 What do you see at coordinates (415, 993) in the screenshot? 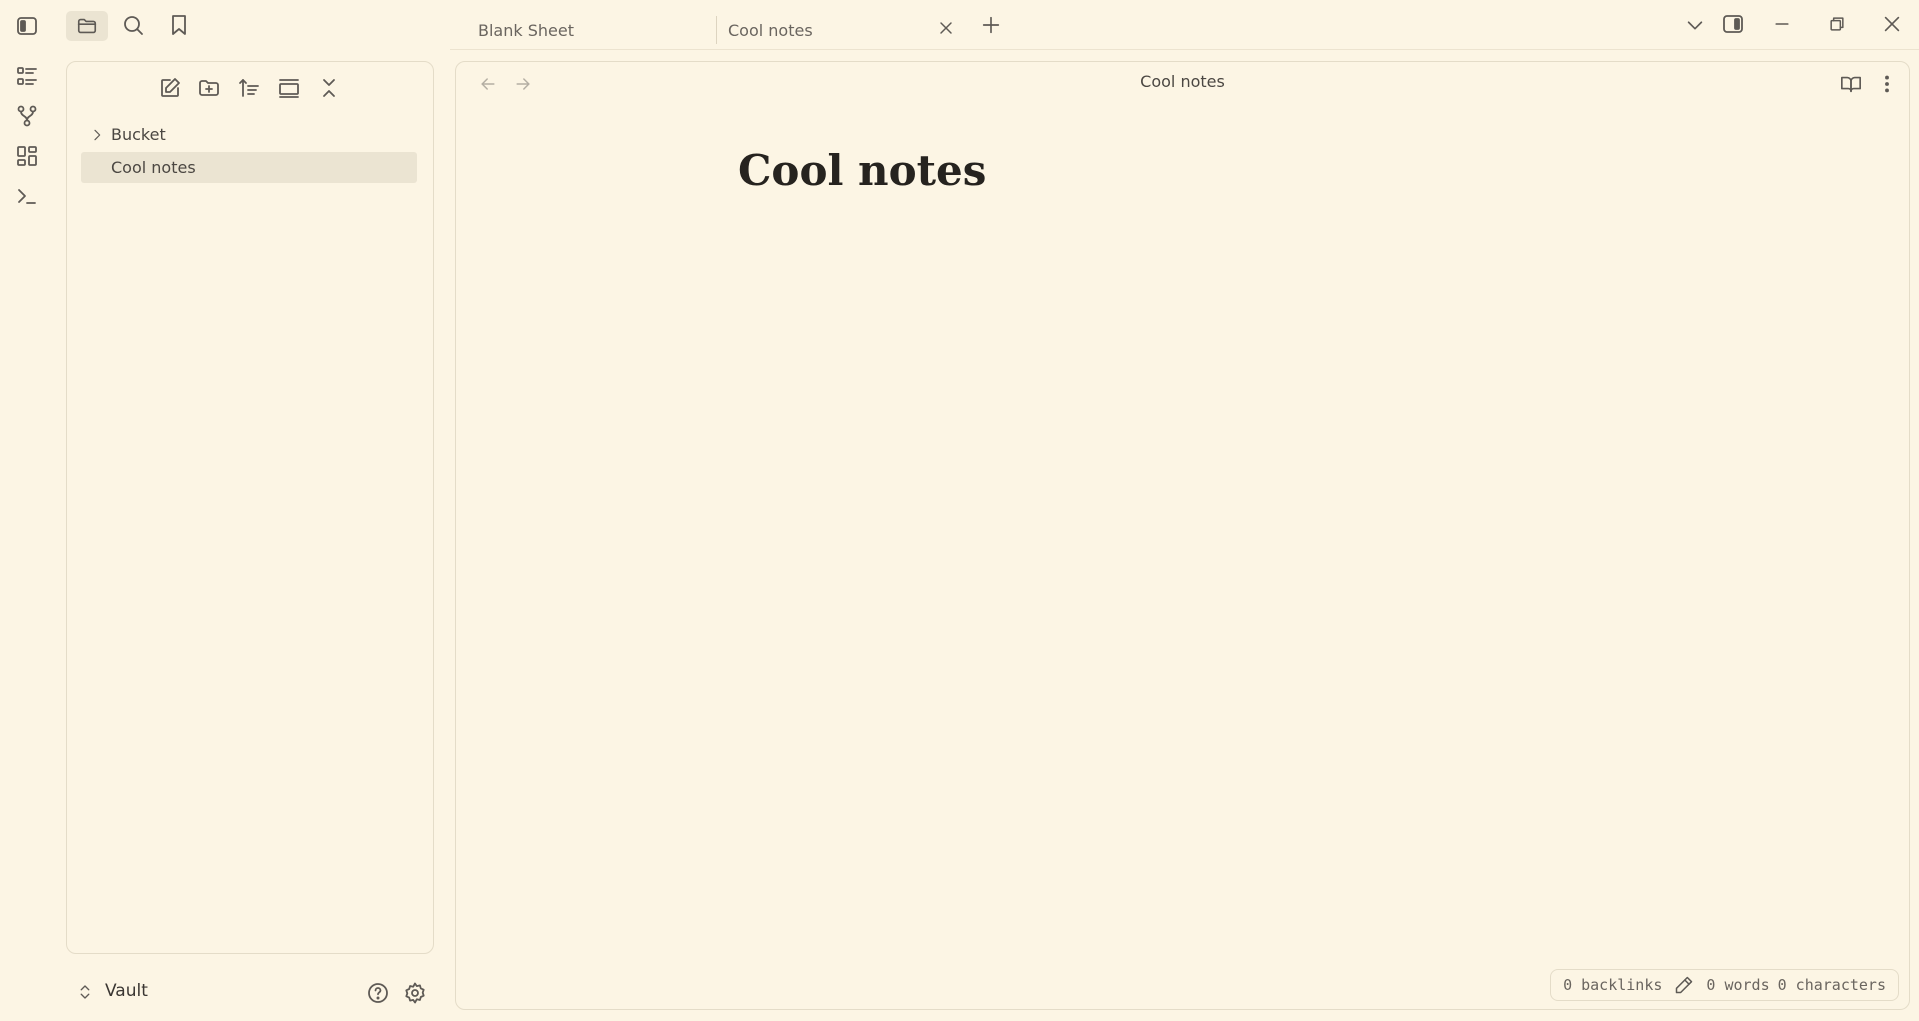
I see `settings-gear-icon` at bounding box center [415, 993].